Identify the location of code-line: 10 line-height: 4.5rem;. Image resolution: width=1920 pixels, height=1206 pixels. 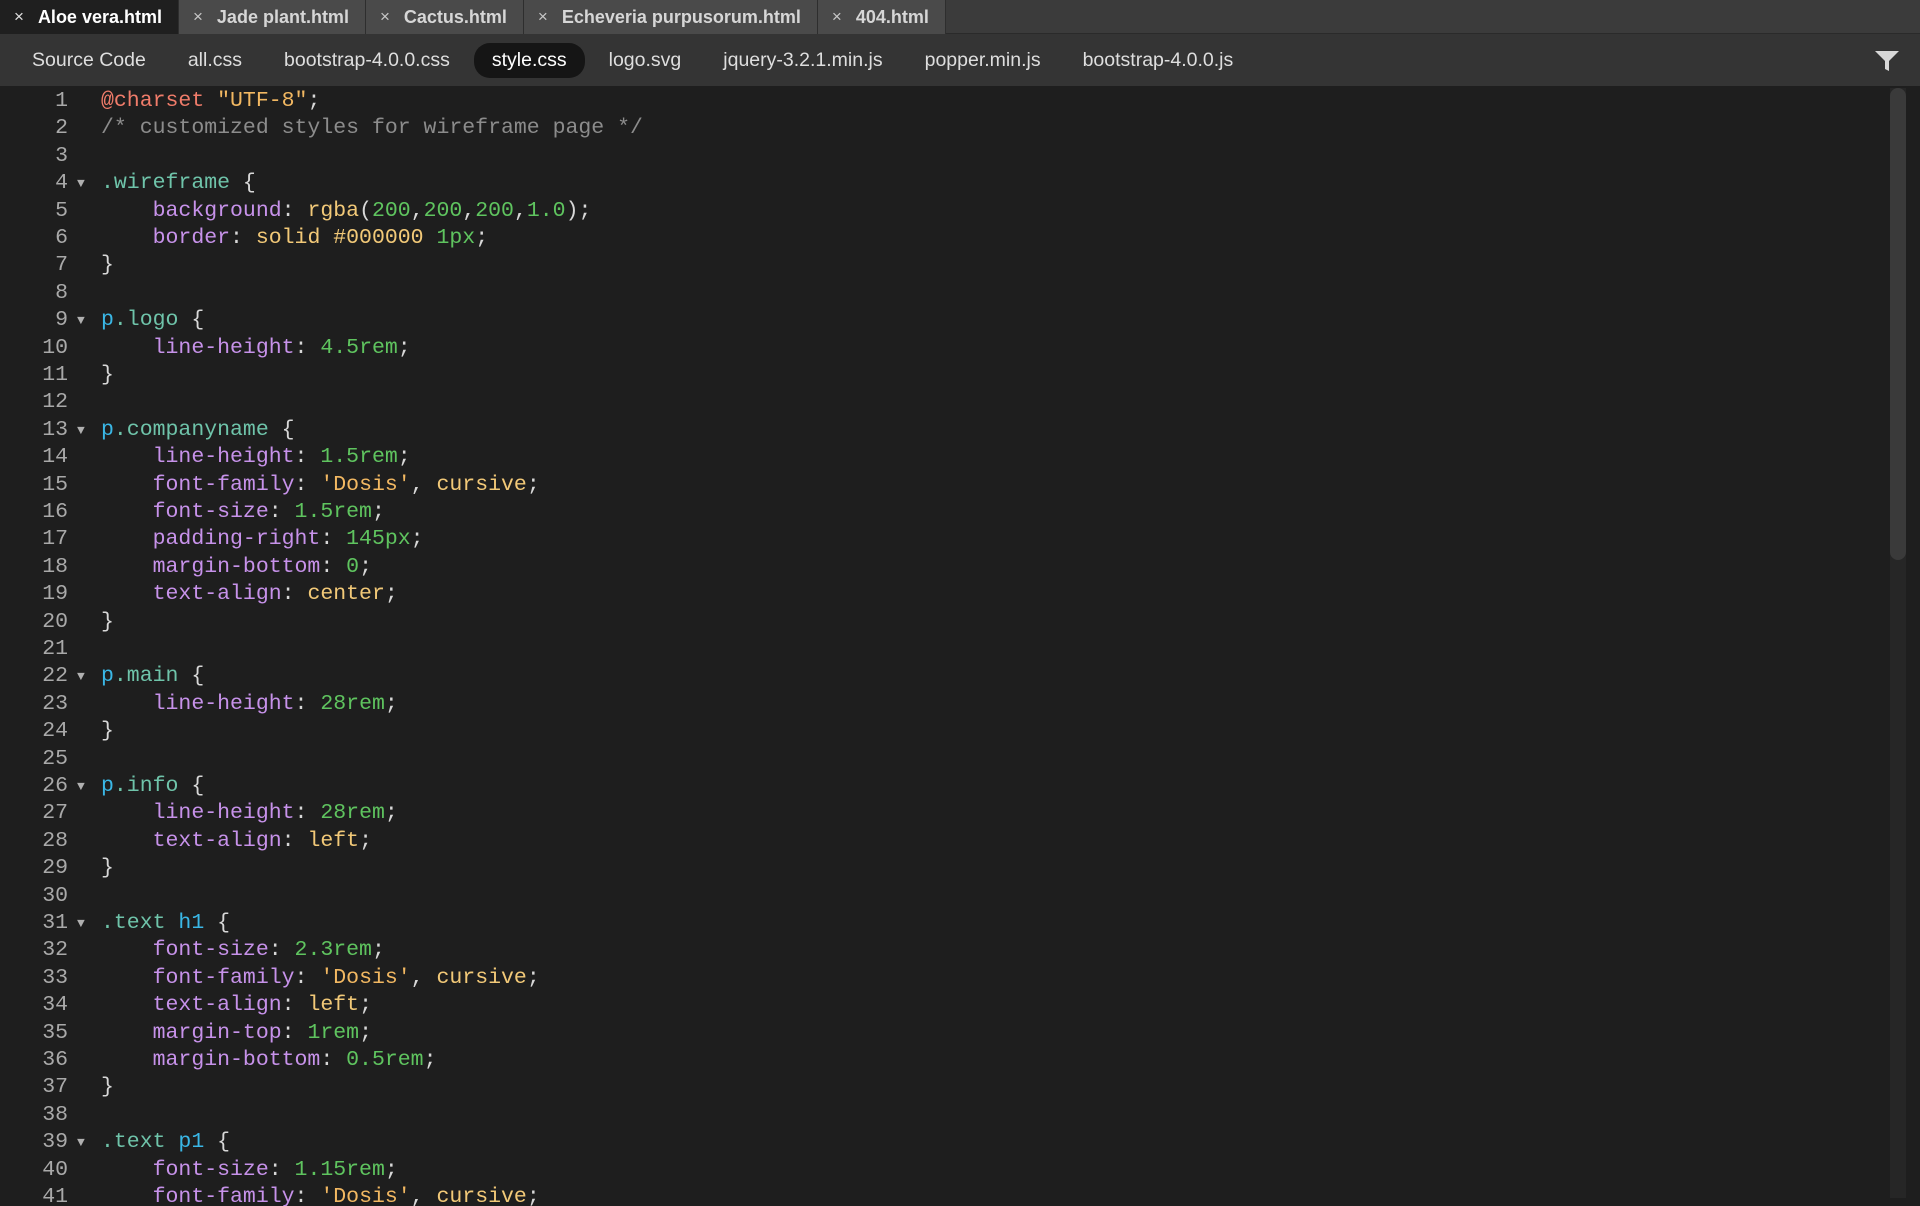
(946, 348).